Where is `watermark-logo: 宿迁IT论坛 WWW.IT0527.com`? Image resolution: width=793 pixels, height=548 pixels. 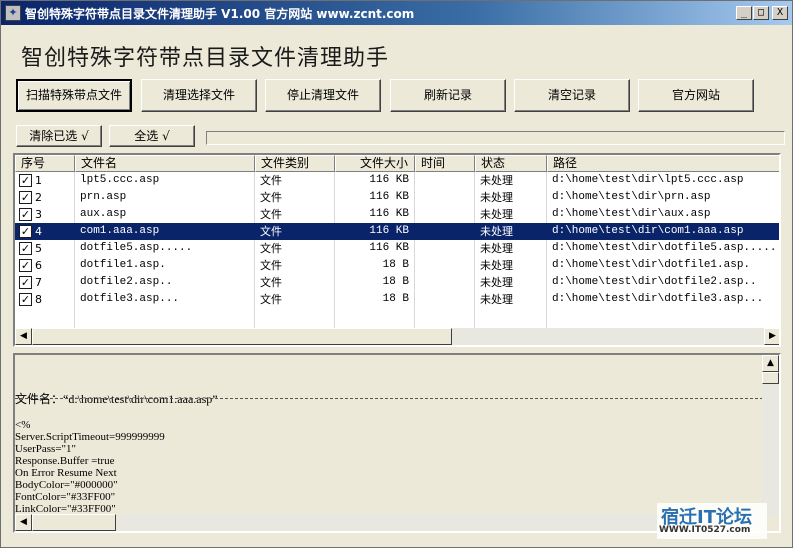
watermark-logo: 宿迁IT论坛 WWW.IT0527.com is located at coordinates (712, 521).